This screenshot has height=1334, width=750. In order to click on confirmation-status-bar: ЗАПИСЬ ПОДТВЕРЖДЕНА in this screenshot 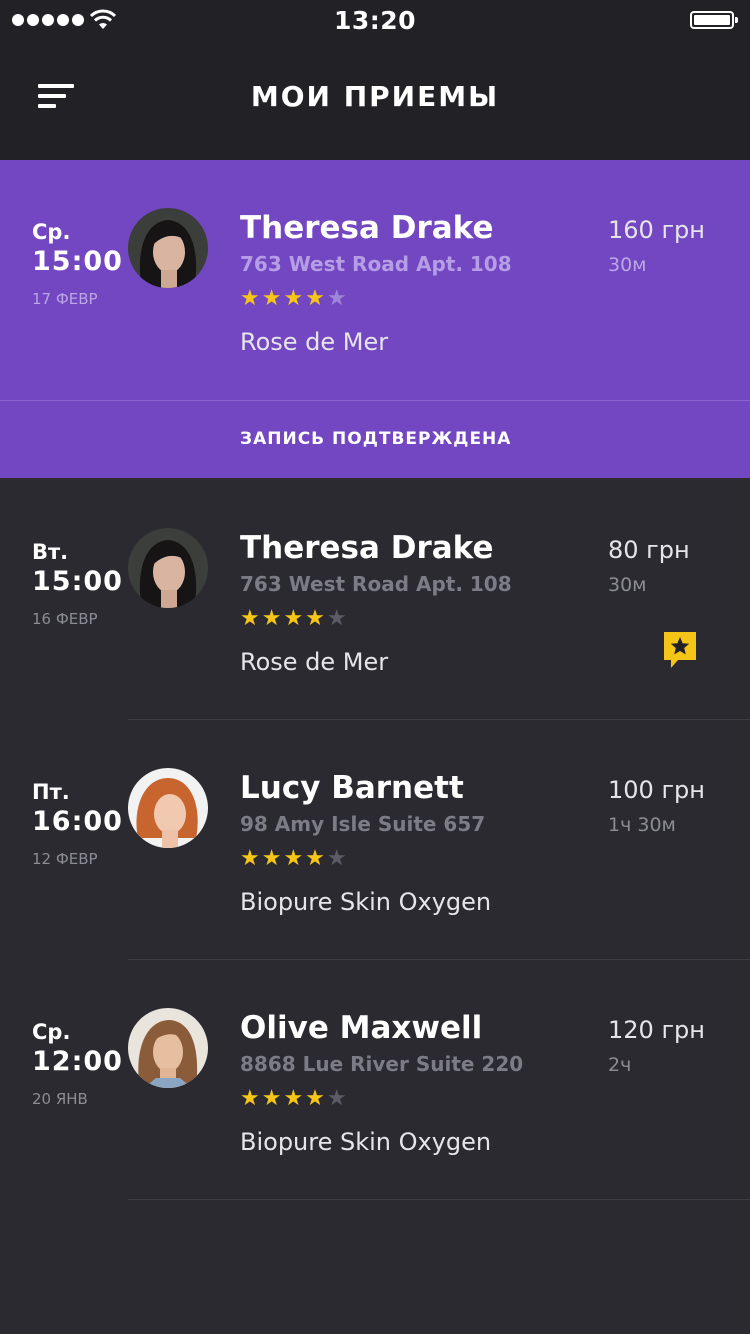, I will do `click(375, 439)`.